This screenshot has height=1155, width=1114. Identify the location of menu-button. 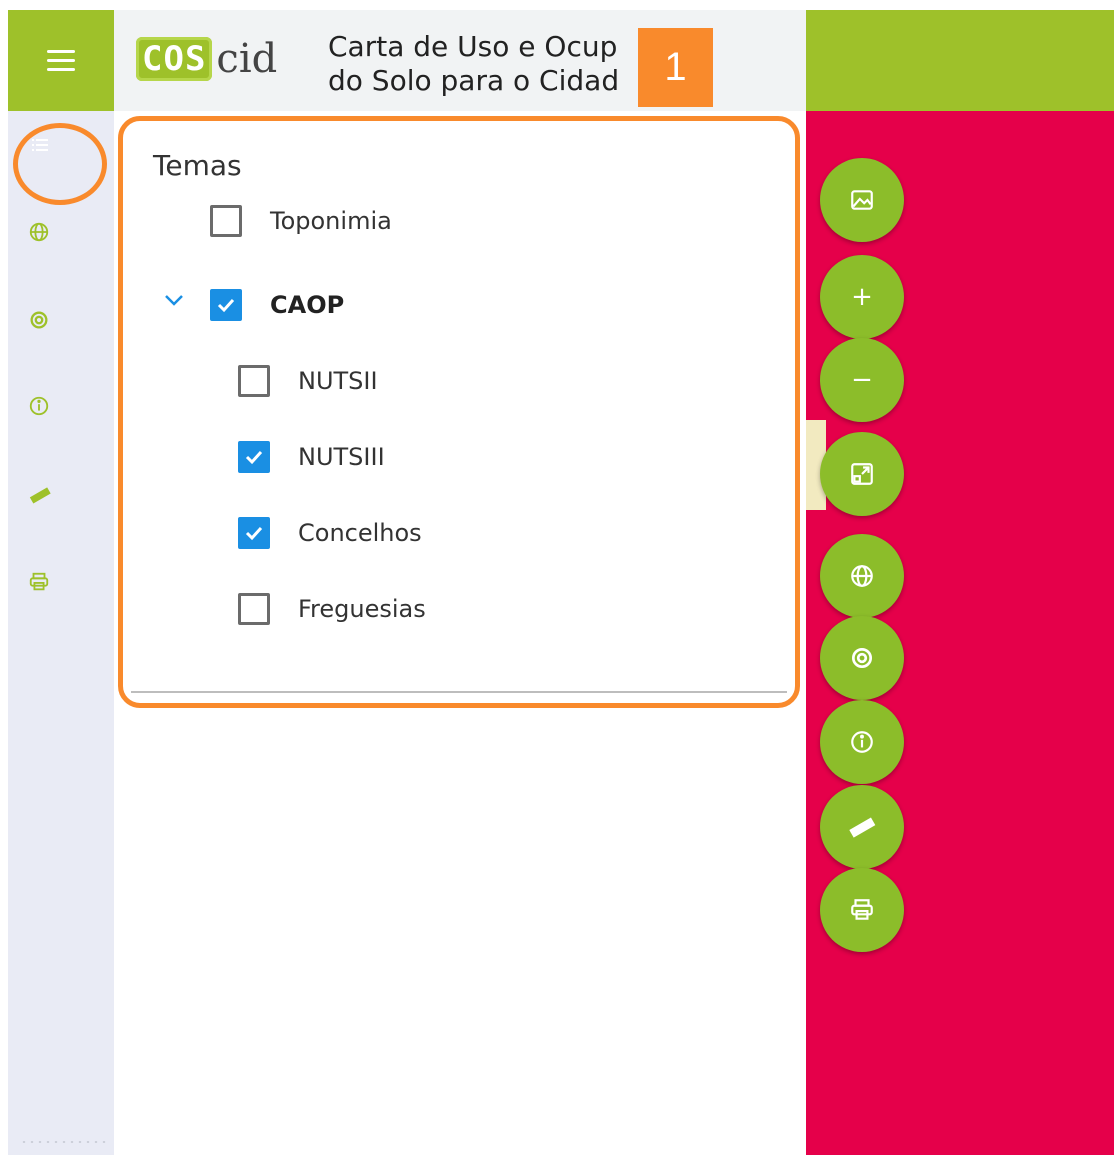
(61, 60).